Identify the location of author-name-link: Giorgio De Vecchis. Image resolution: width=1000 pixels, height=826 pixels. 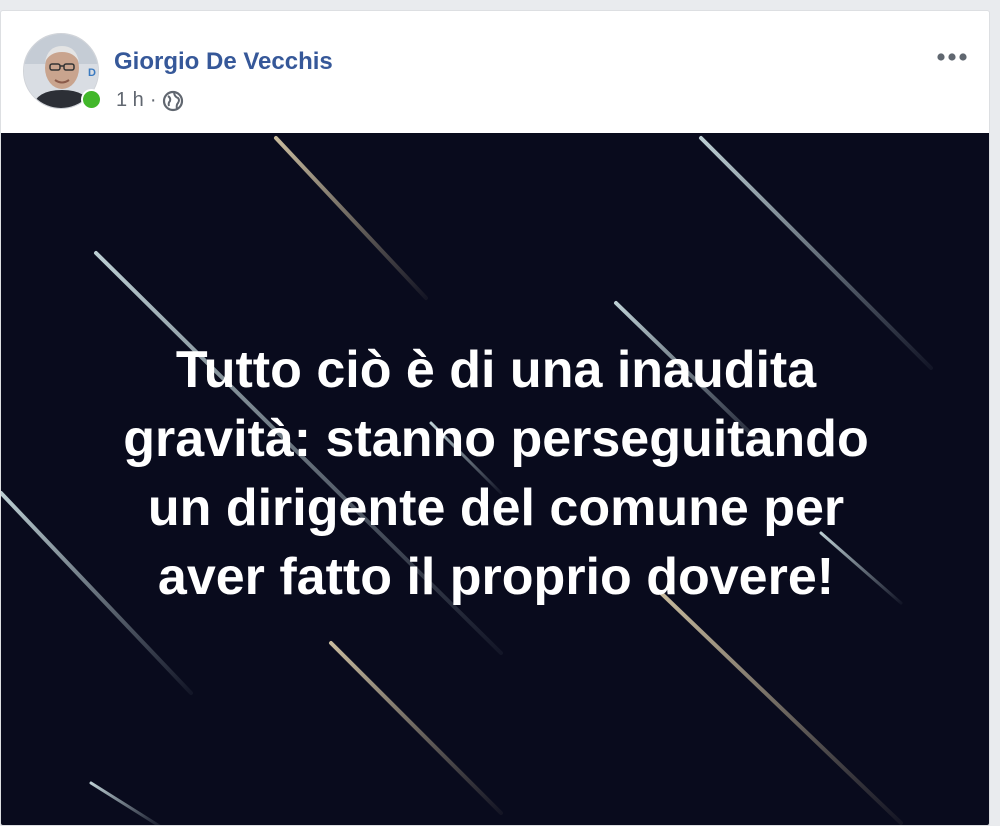
(223, 62).